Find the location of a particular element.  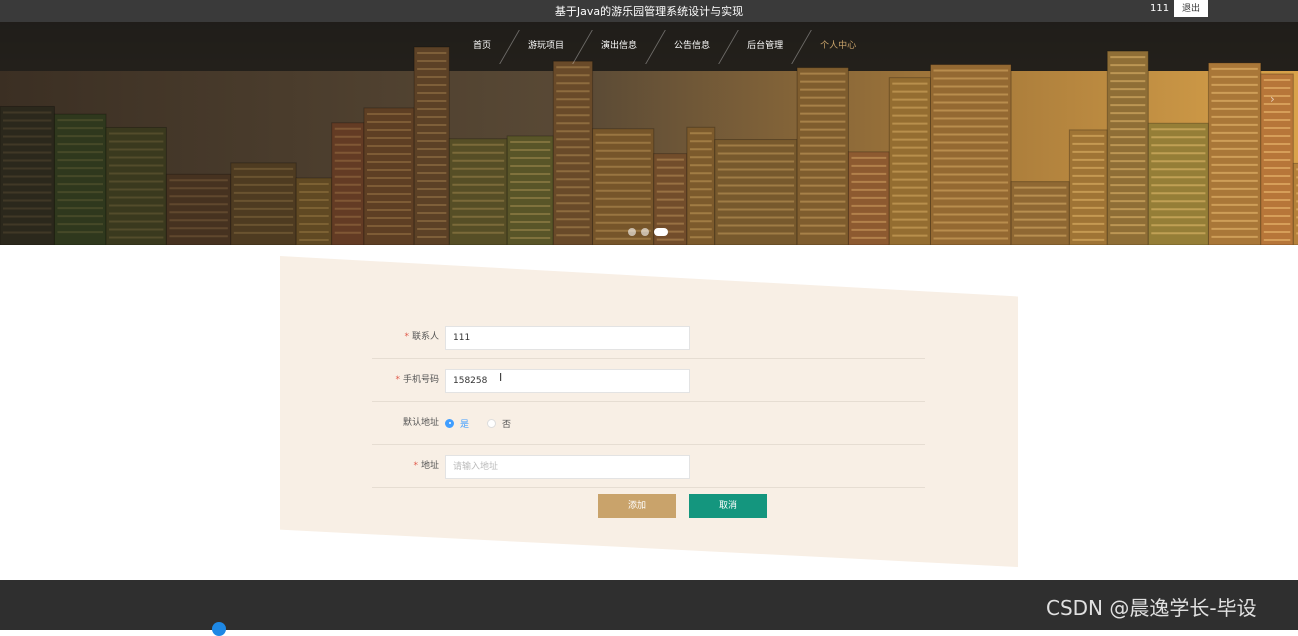

contact-row: * 联系人 is located at coordinates (648, 337).